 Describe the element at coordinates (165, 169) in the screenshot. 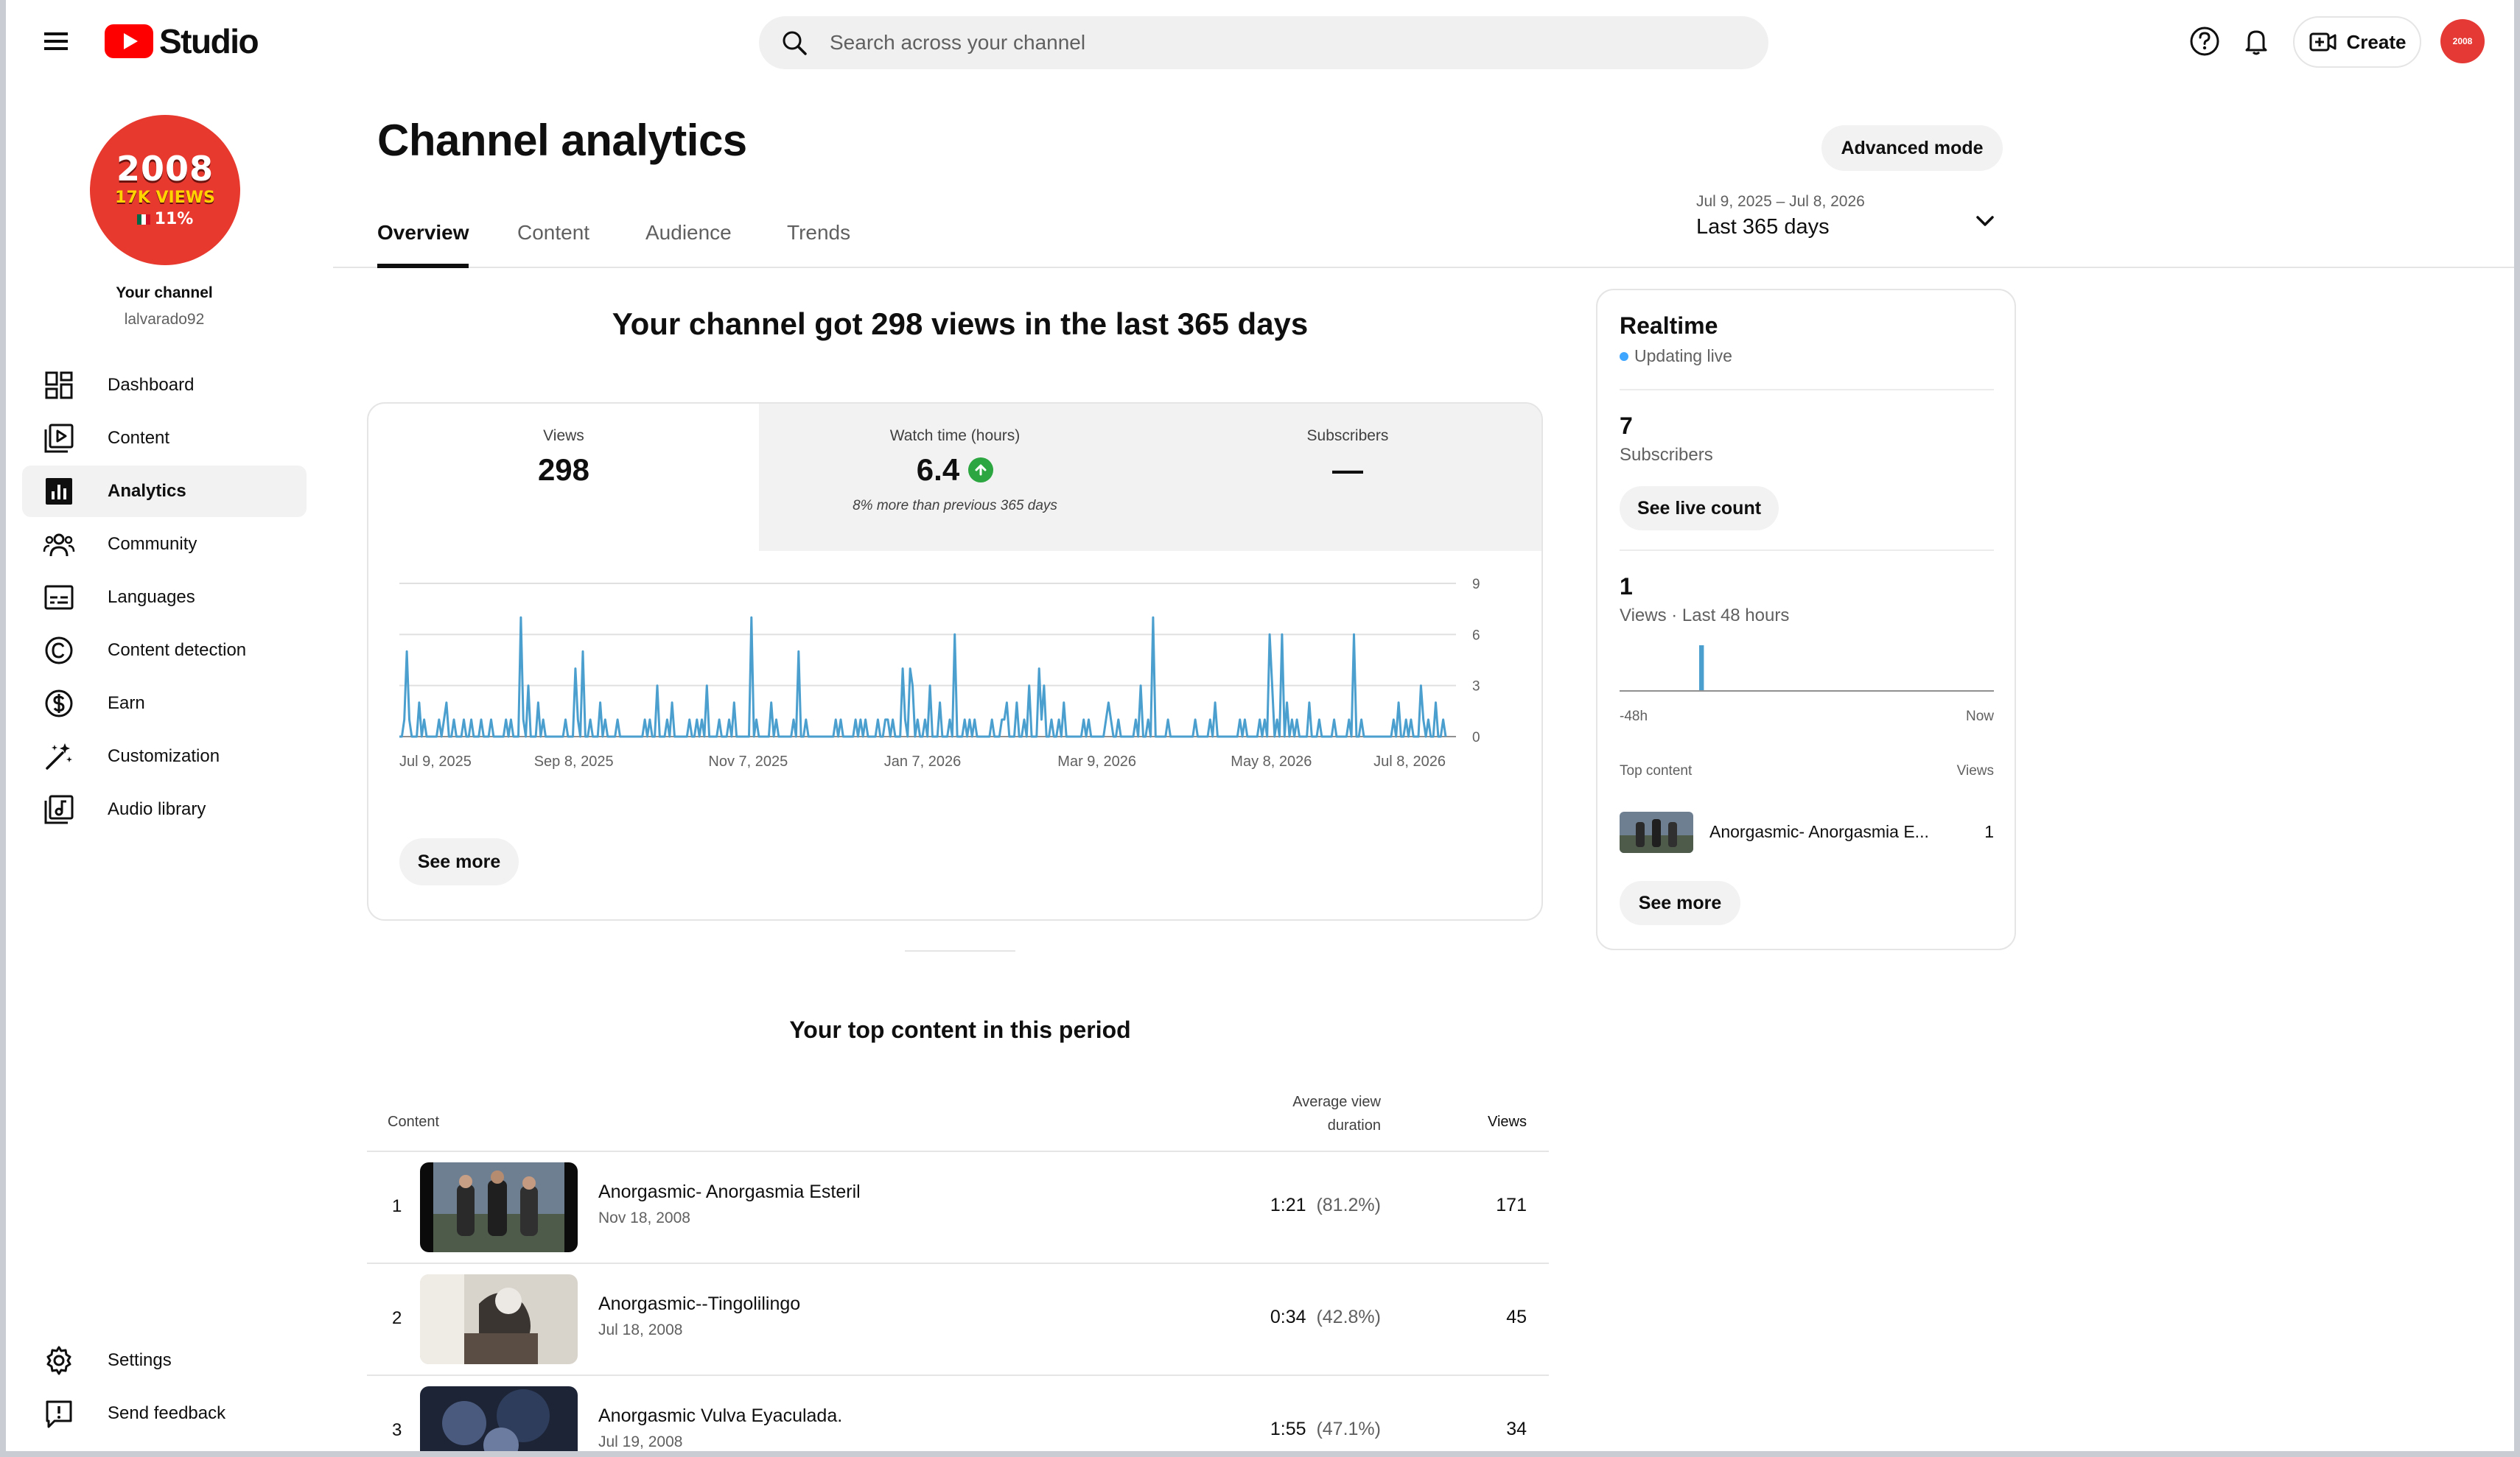

I see `avatar-year: 2008` at that location.